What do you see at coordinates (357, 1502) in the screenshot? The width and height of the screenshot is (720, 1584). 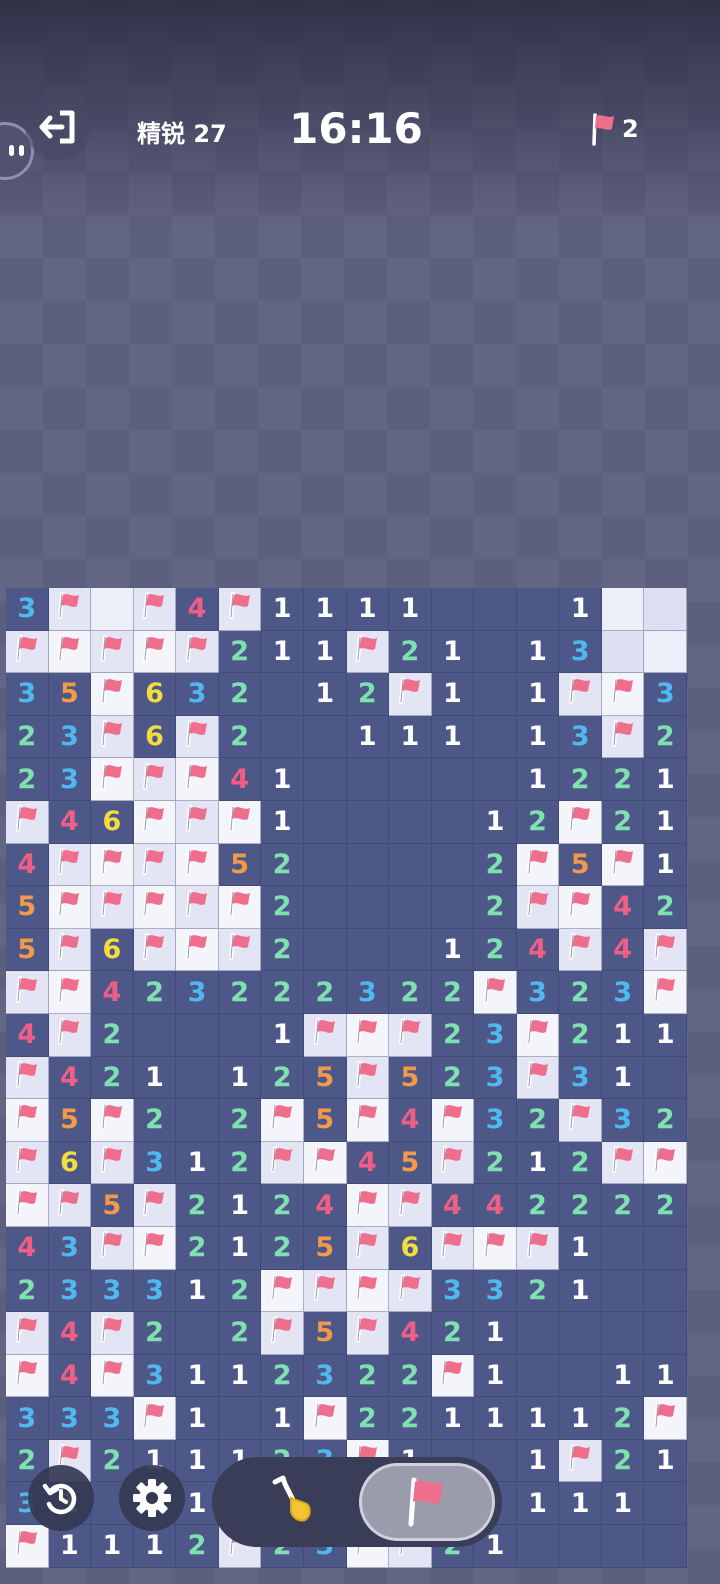 I see `mode-toggle` at bounding box center [357, 1502].